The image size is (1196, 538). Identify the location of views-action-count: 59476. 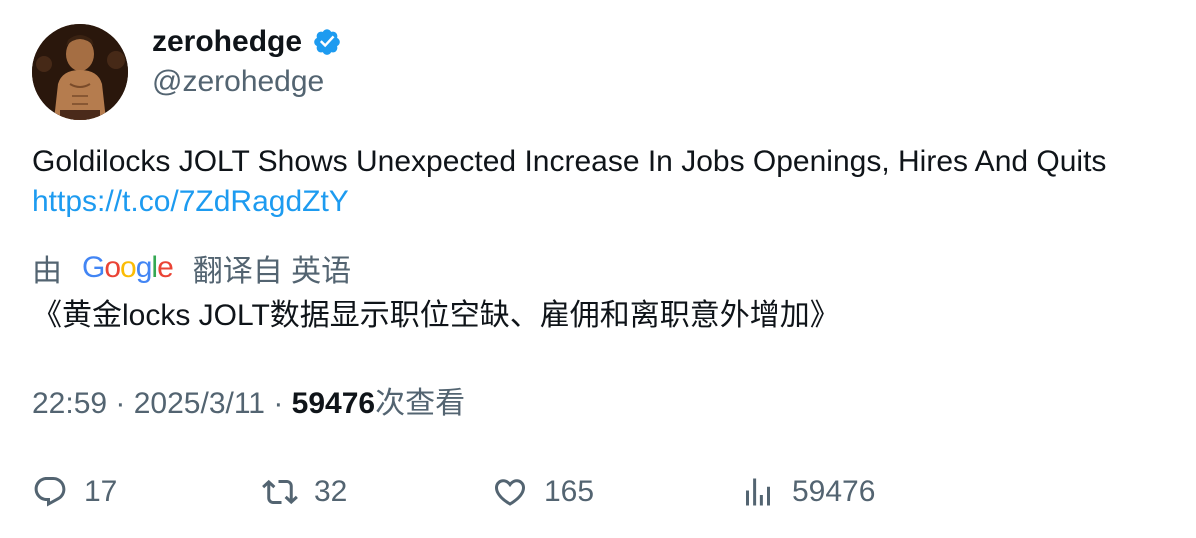
(834, 491).